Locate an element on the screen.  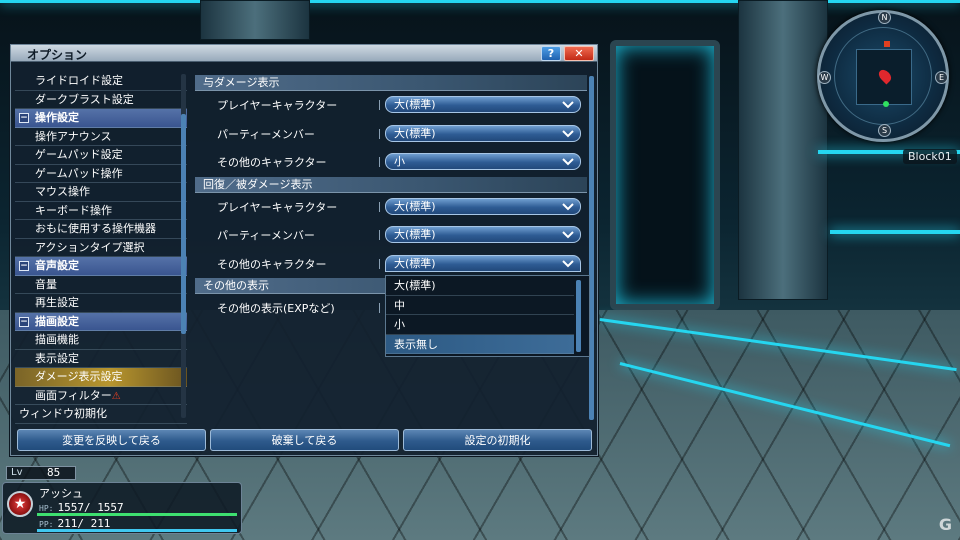
category-item: 表示設定 is located at coordinates (101, 359).